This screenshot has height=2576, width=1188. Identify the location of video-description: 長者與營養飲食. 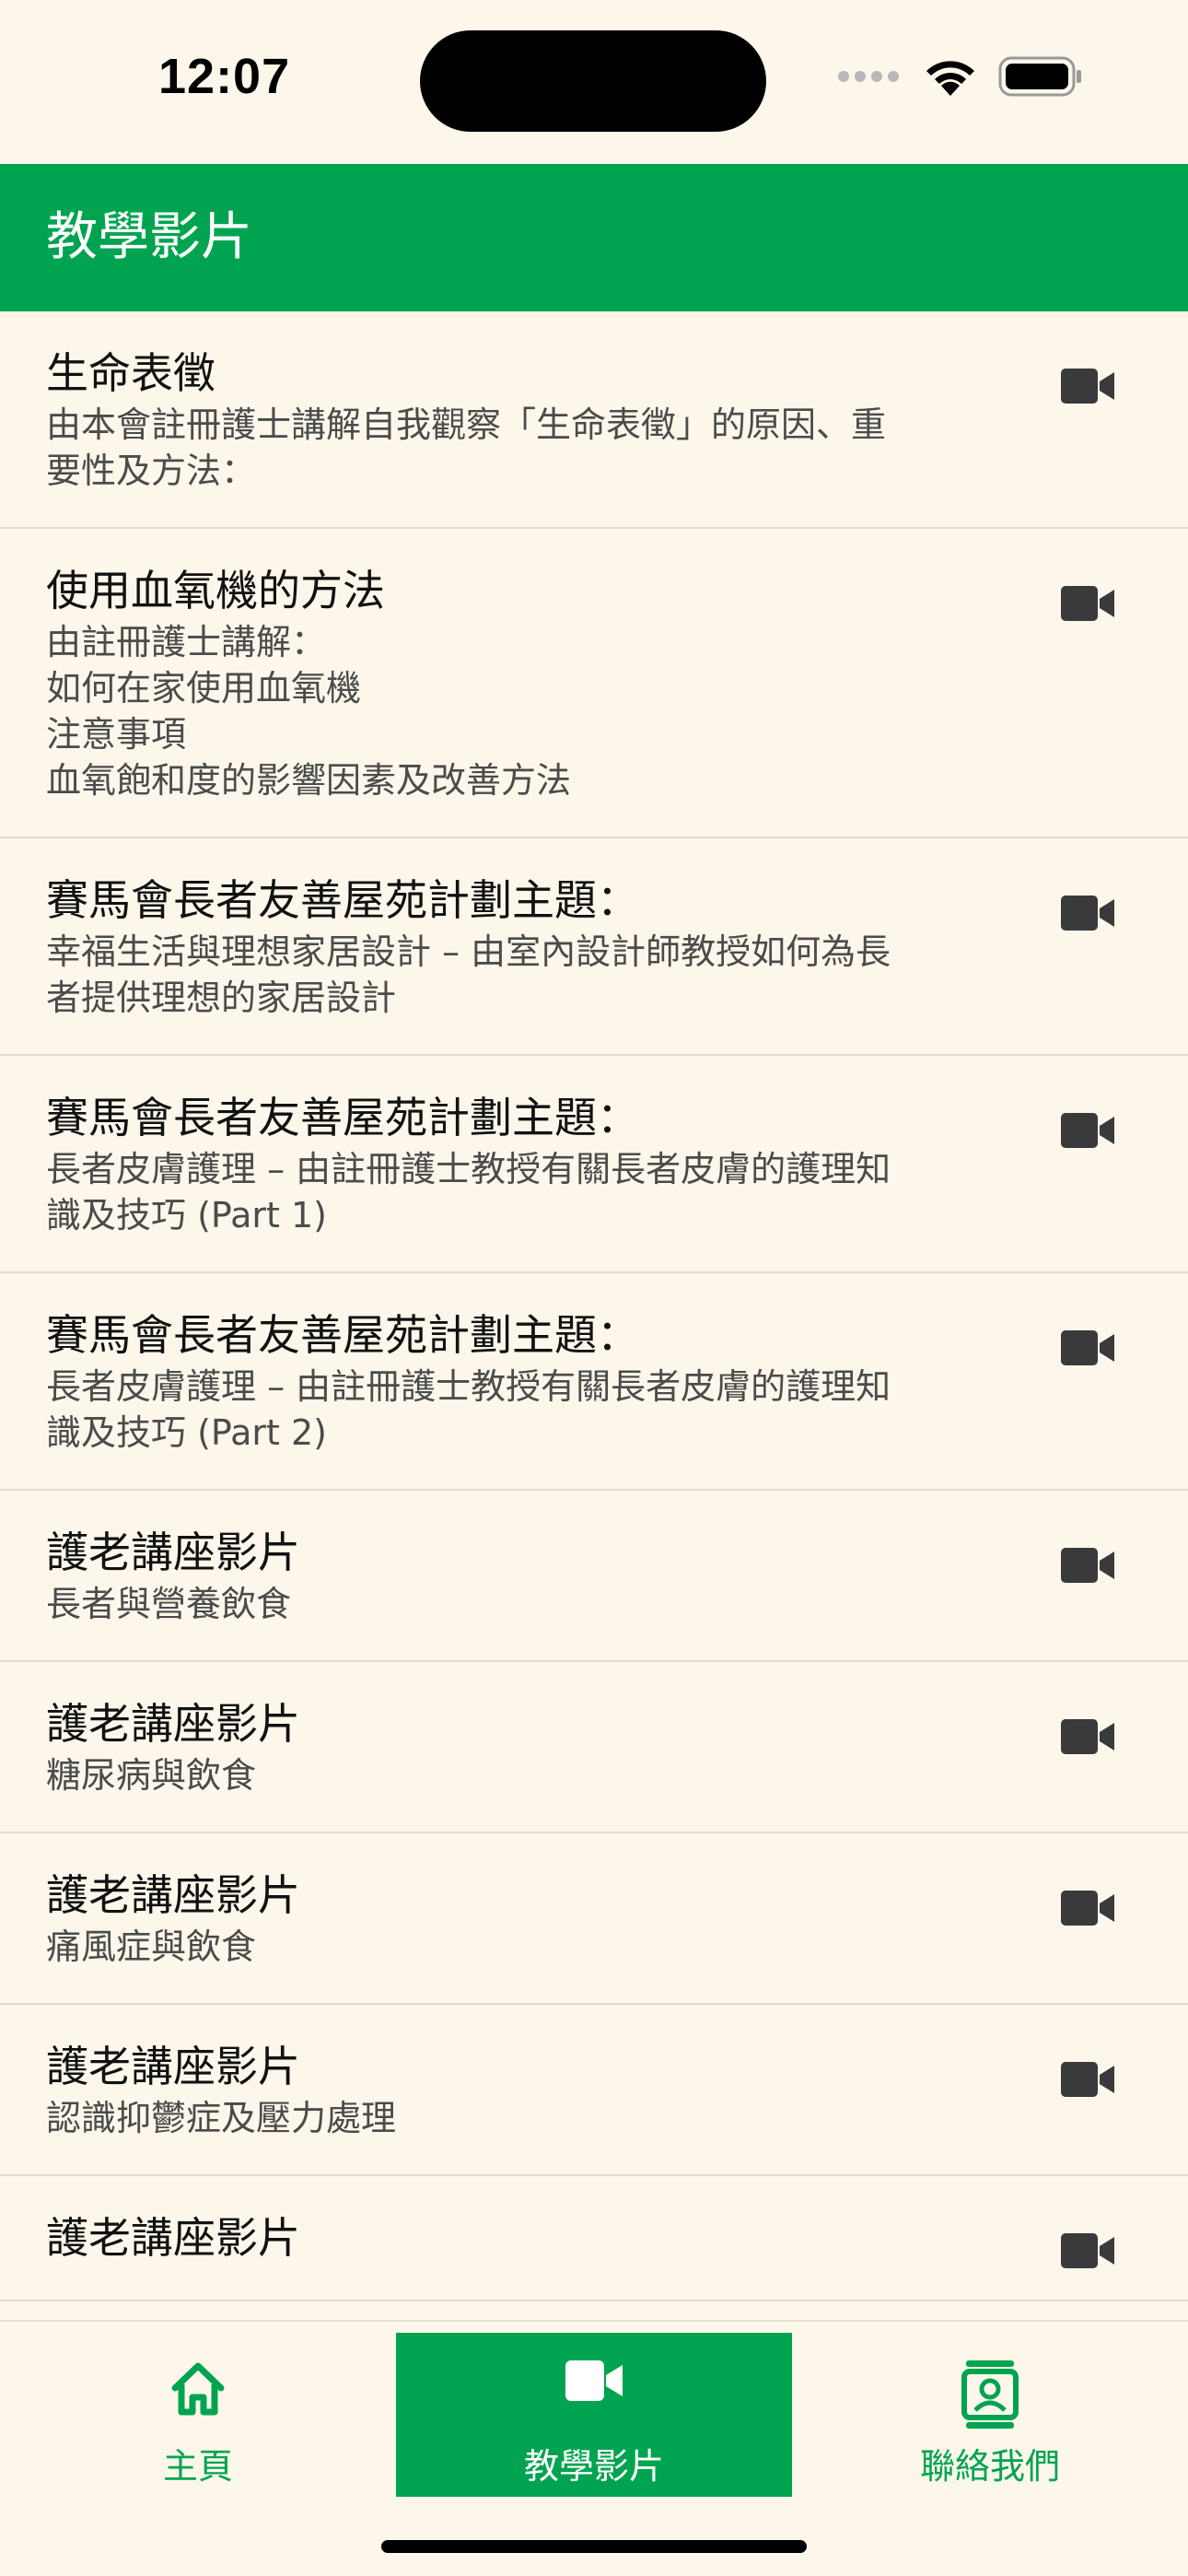
(169, 1604).